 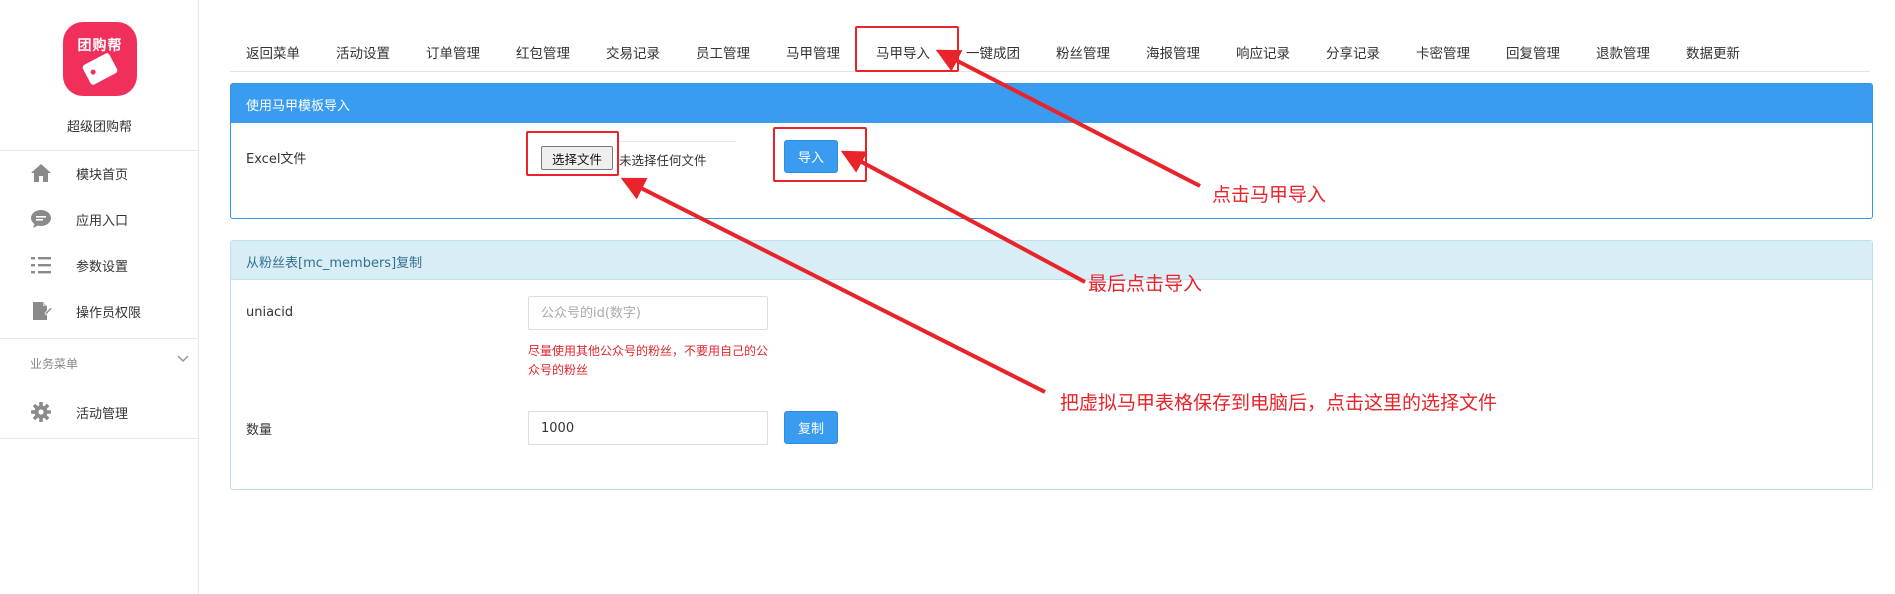 I want to click on sidebar-item-entry: 应用入口, so click(x=99, y=219).